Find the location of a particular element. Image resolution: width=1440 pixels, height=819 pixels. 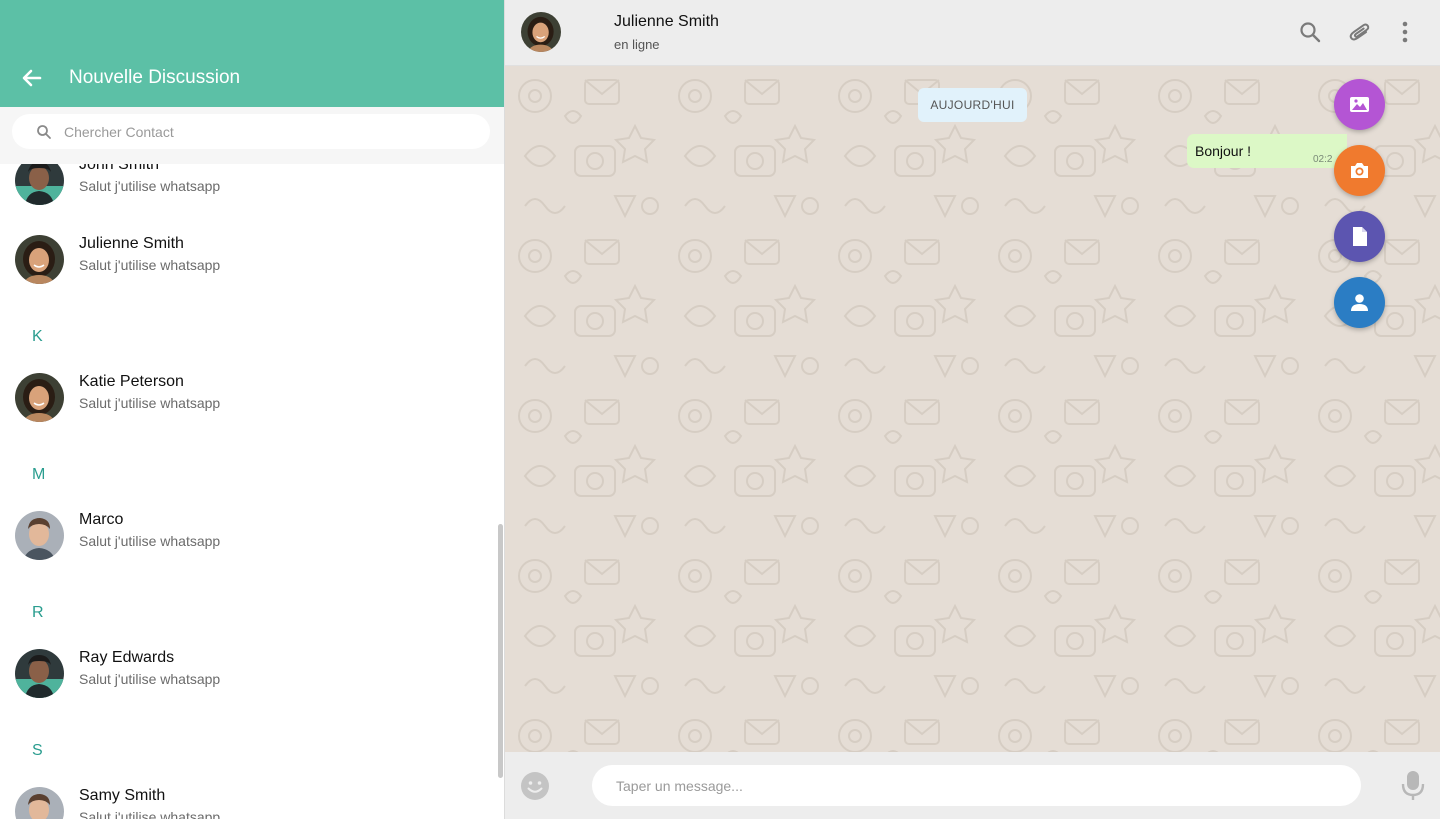

attach-document-button is located at coordinates (1359, 236).